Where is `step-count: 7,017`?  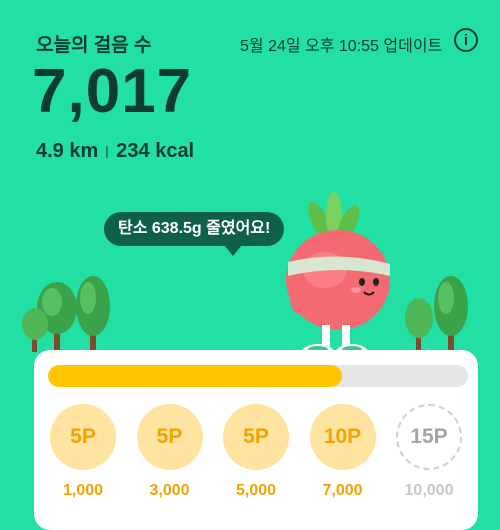 step-count: 7,017 is located at coordinates (112, 91).